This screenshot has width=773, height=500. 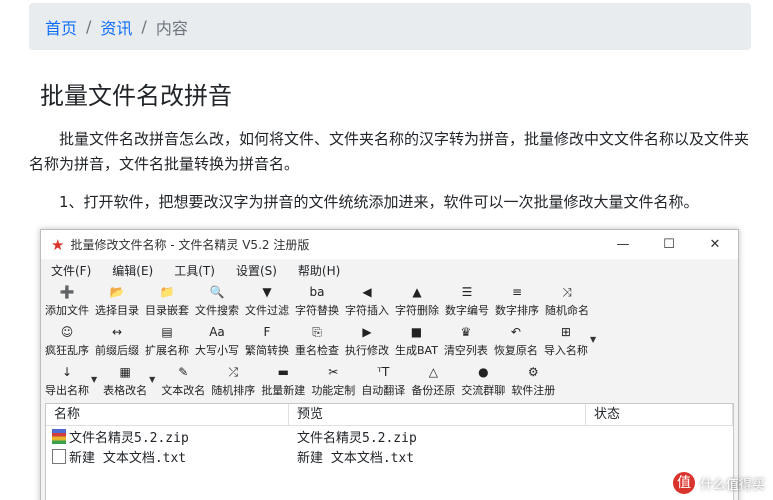 I want to click on toolbar-button-label: 繁简转换, so click(x=267, y=350).